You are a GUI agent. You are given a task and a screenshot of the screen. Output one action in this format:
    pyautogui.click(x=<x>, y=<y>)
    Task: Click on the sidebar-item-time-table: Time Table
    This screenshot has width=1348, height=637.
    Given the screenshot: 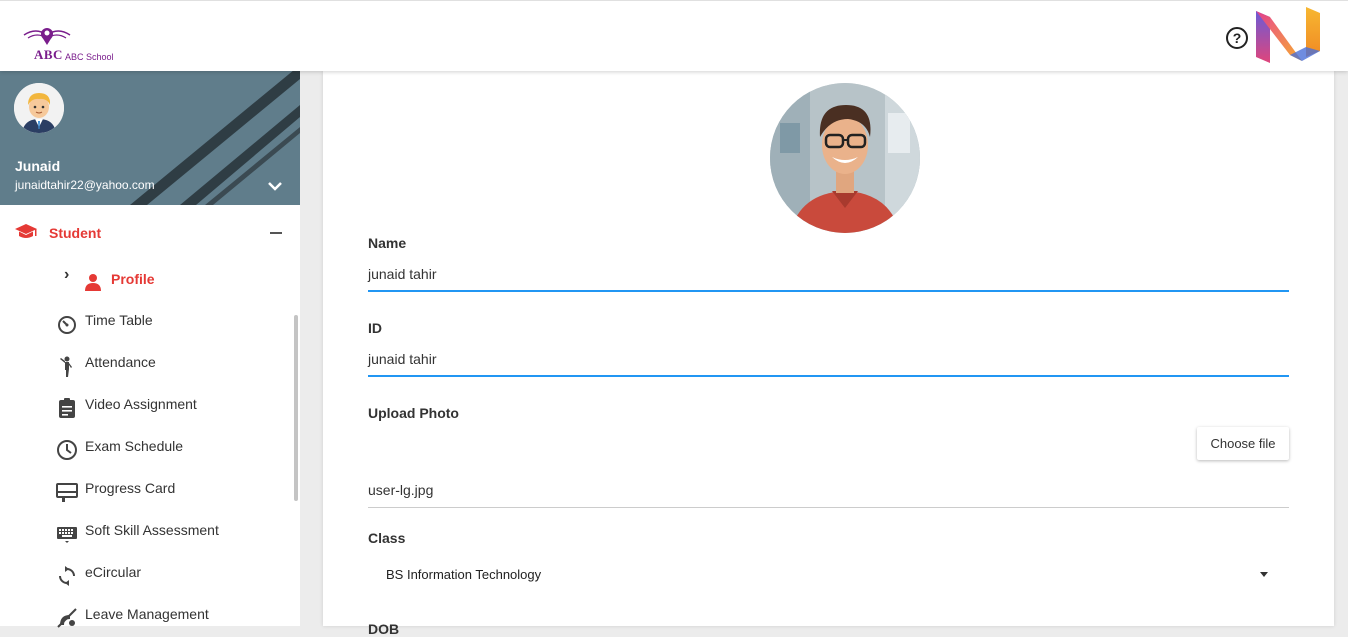 What is the action you would take?
    pyautogui.click(x=147, y=322)
    